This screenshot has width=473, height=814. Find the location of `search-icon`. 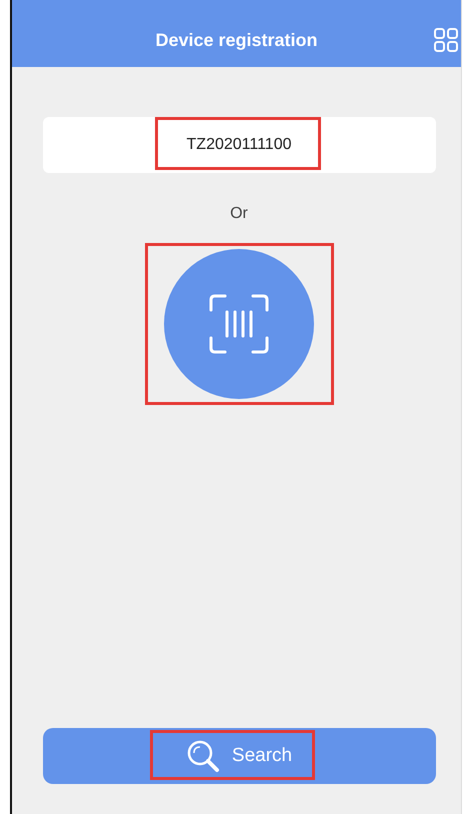

search-icon is located at coordinates (203, 756).